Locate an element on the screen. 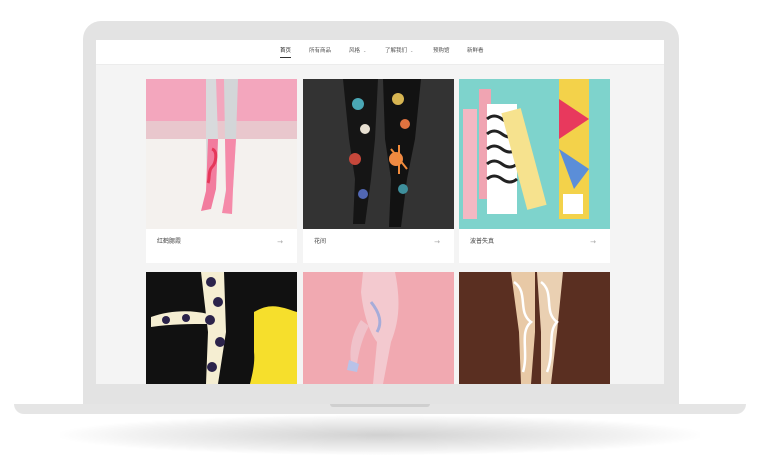 This screenshot has height=470, width=760. nav-item-about: 了解我们 ⌄ is located at coordinates (399, 51).